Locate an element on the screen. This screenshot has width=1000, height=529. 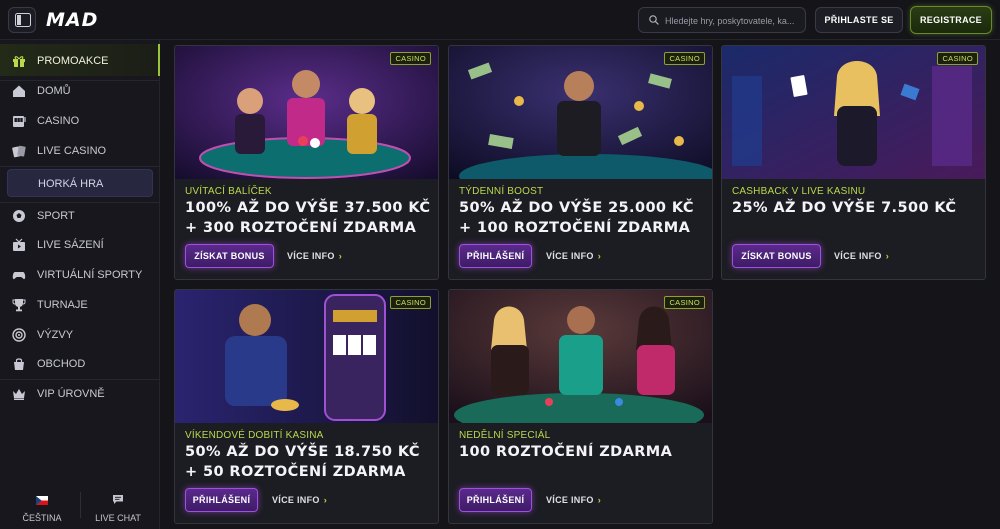
sidebar-item-sport: SPORT is located at coordinates (80, 216).